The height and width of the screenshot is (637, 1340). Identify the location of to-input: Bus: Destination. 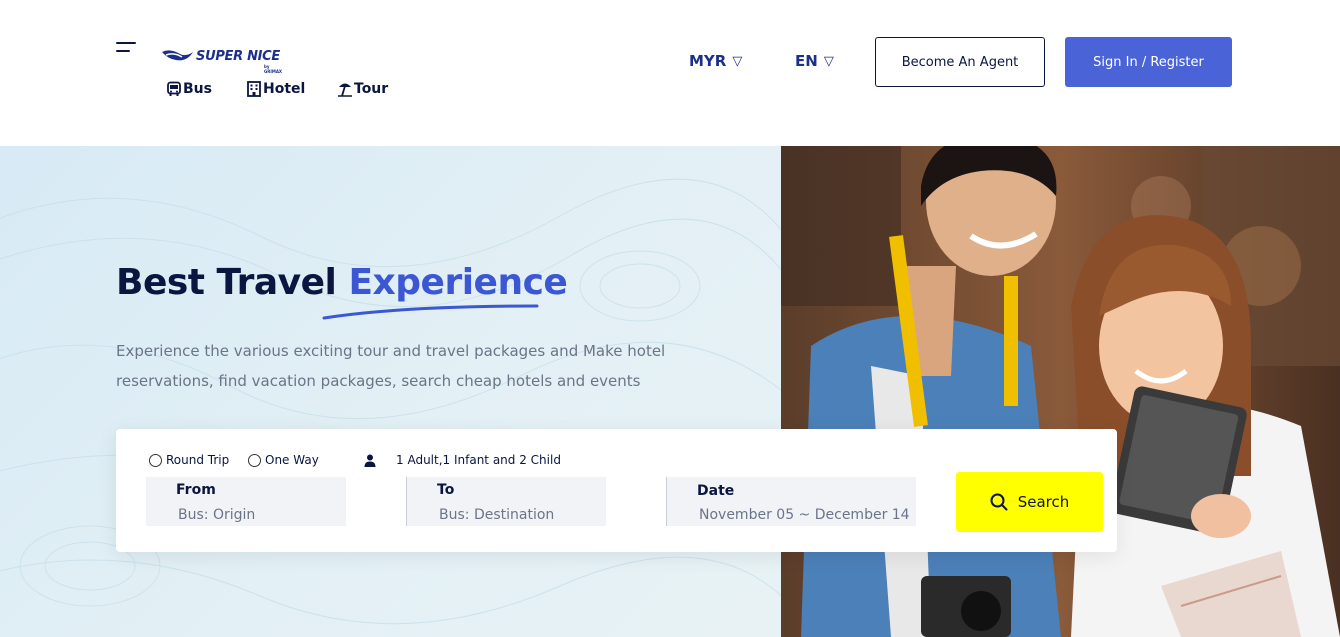
(496, 515).